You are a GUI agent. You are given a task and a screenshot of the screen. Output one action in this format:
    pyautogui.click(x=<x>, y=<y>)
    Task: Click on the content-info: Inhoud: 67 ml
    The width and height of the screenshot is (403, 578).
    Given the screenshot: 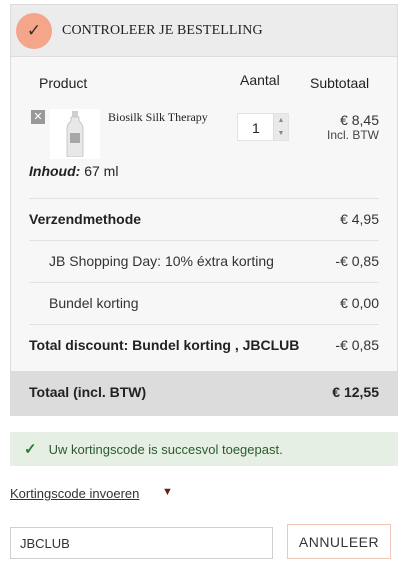 What is the action you would take?
    pyautogui.click(x=73, y=171)
    